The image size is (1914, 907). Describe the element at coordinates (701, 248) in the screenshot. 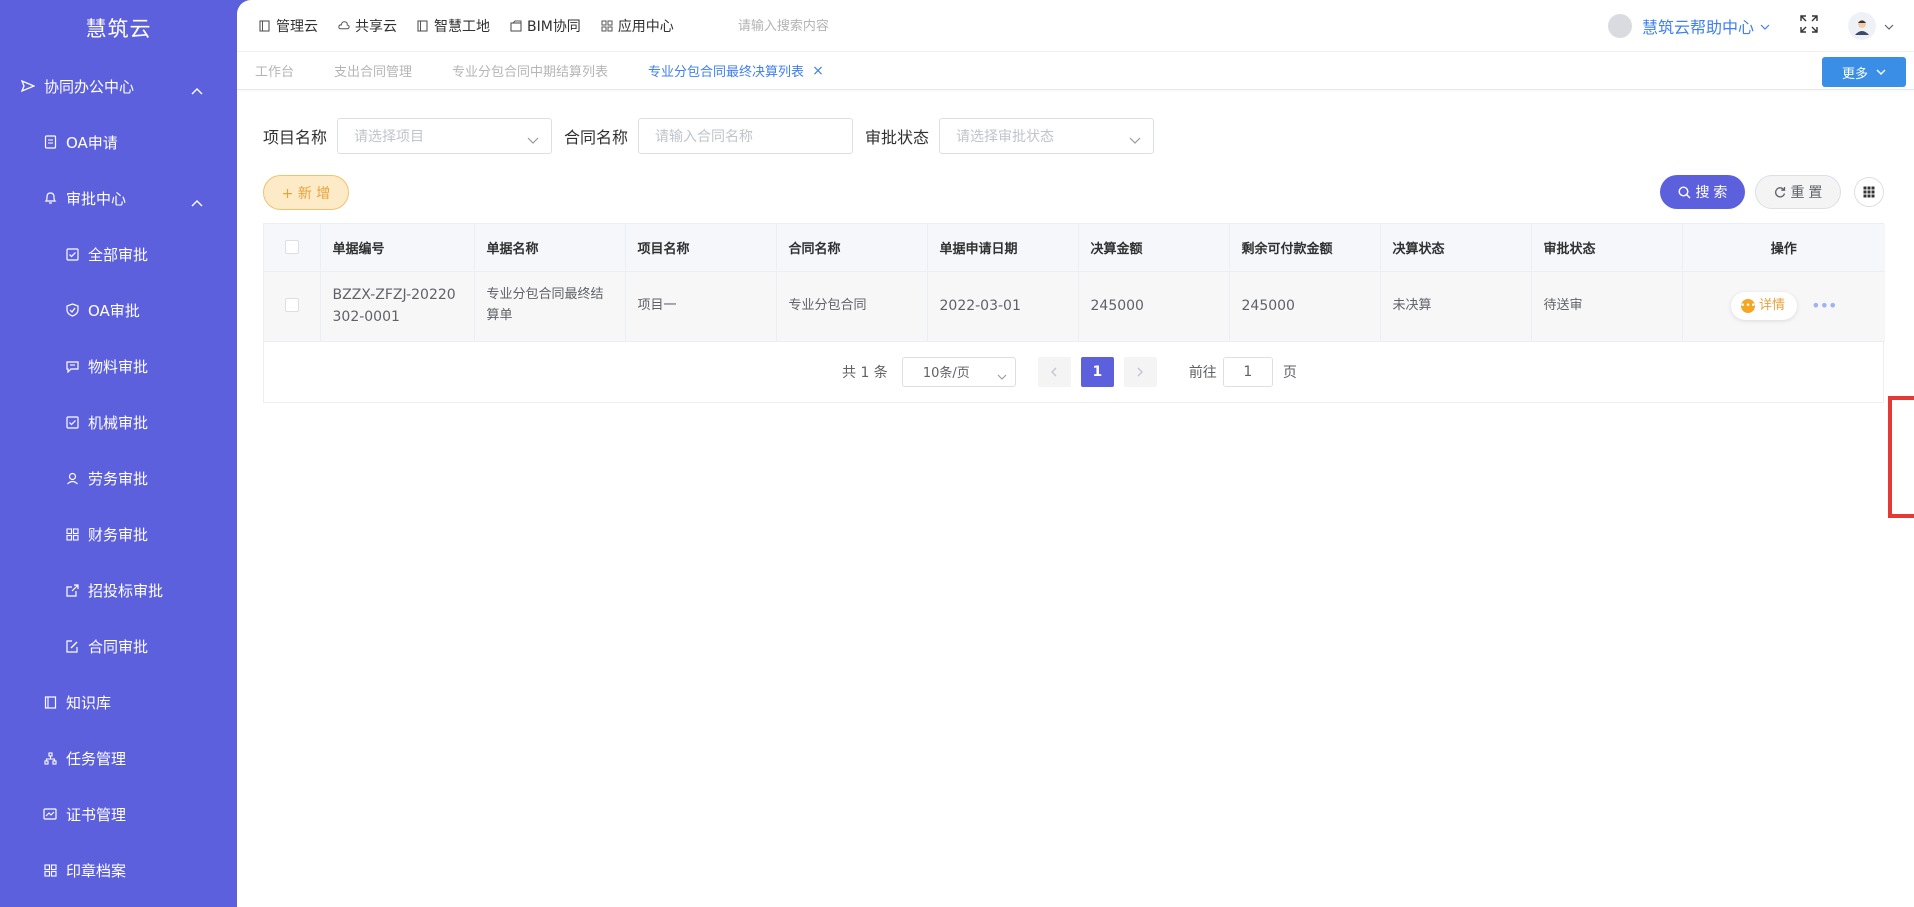

I see `column-header: 项目名称` at that location.